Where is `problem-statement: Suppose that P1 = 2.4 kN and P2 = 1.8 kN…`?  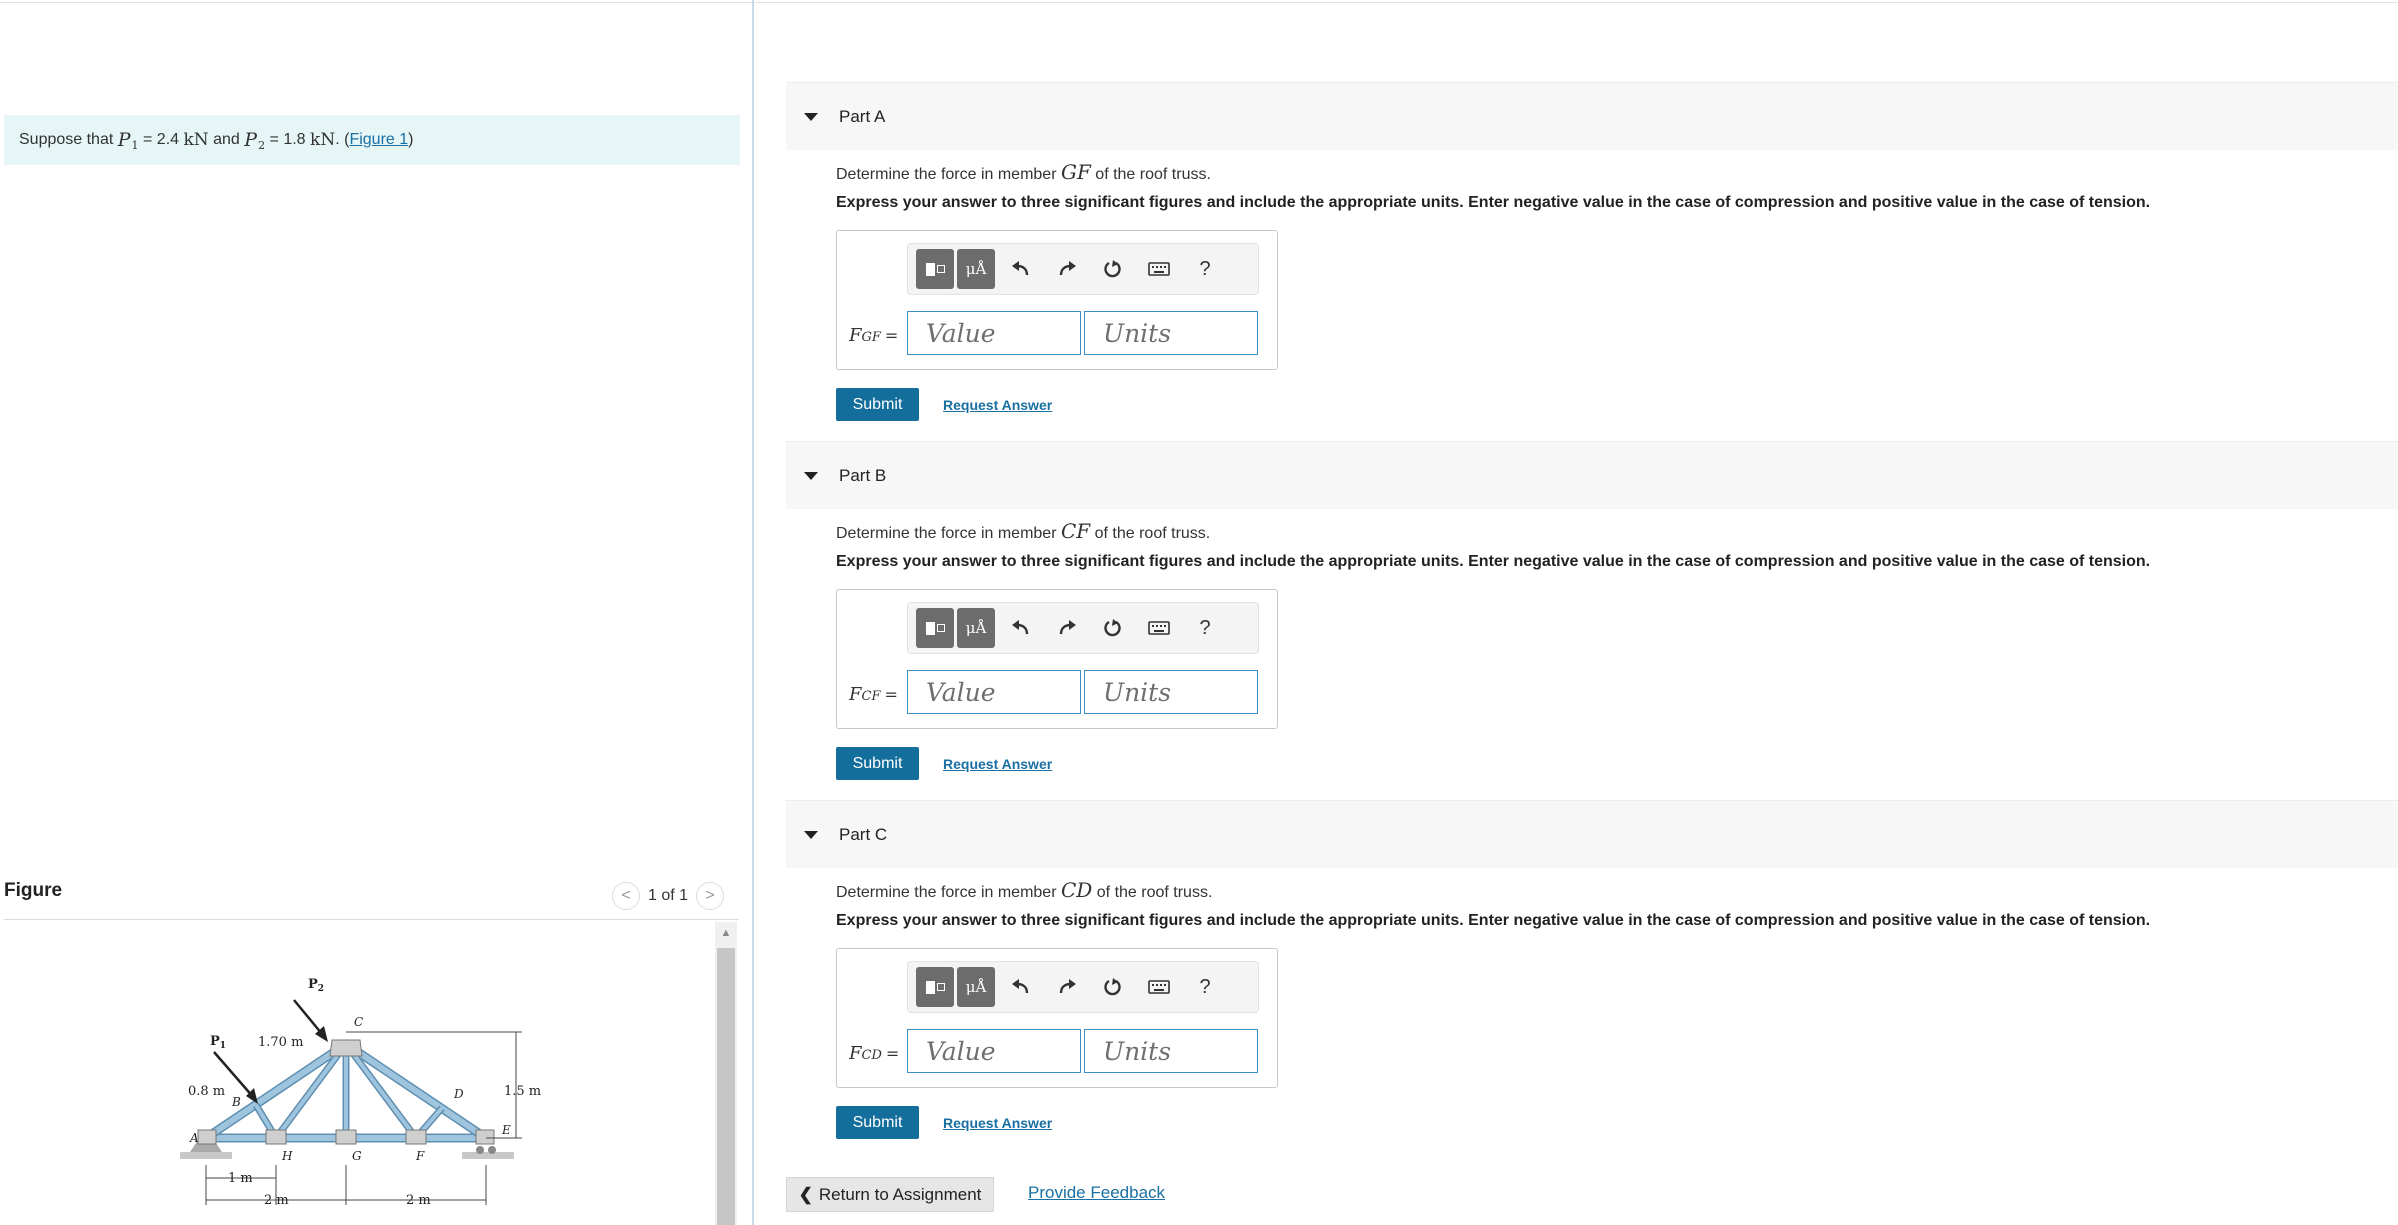
problem-statement: Suppose that P1 = 2.4 kN and P2 = 1.8 kN… is located at coordinates (372, 140).